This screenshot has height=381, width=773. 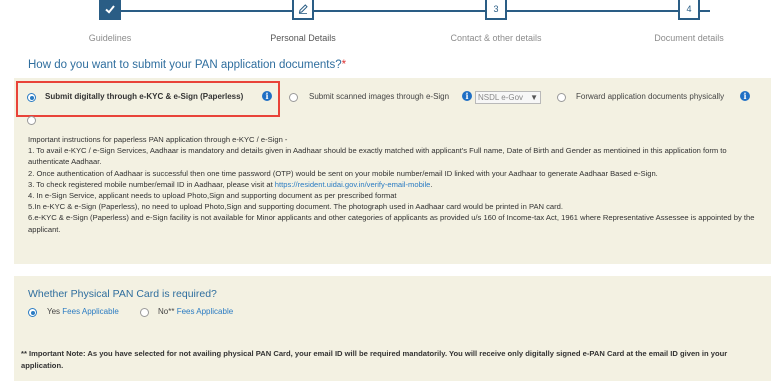 I want to click on physical-no-radio, so click(x=144, y=312).